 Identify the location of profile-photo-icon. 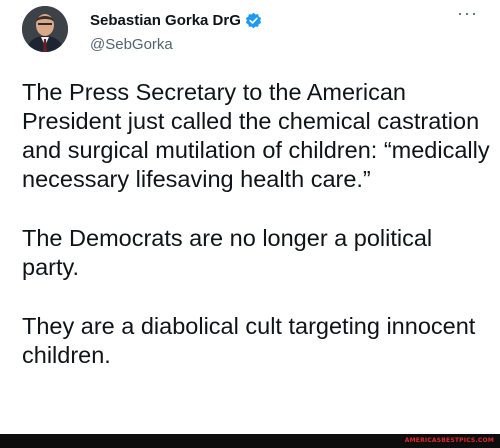
(45, 29).